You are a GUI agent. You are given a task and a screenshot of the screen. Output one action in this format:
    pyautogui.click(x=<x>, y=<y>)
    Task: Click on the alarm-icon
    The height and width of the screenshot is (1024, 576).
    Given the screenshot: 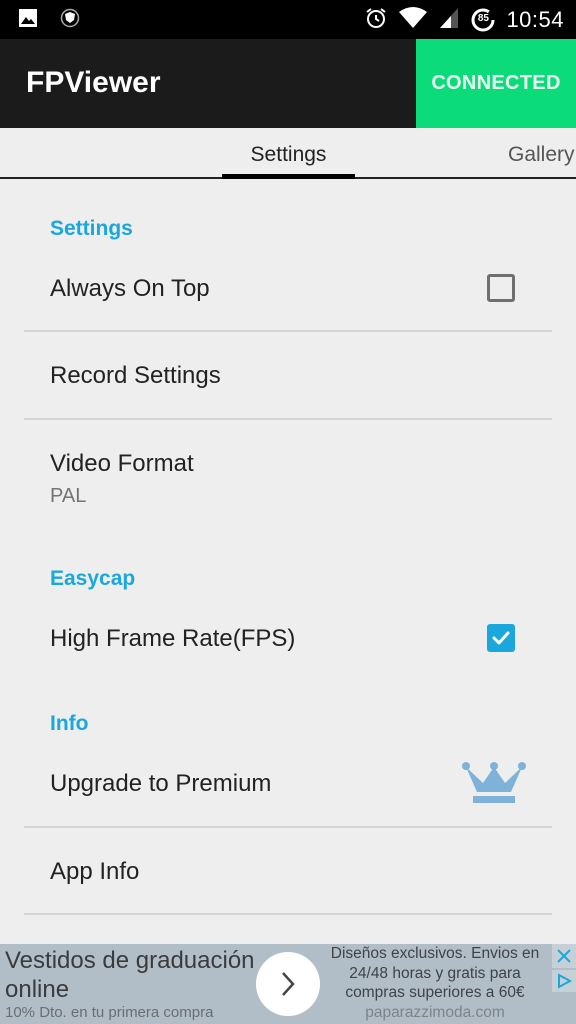 What is the action you would take?
    pyautogui.click(x=376, y=20)
    